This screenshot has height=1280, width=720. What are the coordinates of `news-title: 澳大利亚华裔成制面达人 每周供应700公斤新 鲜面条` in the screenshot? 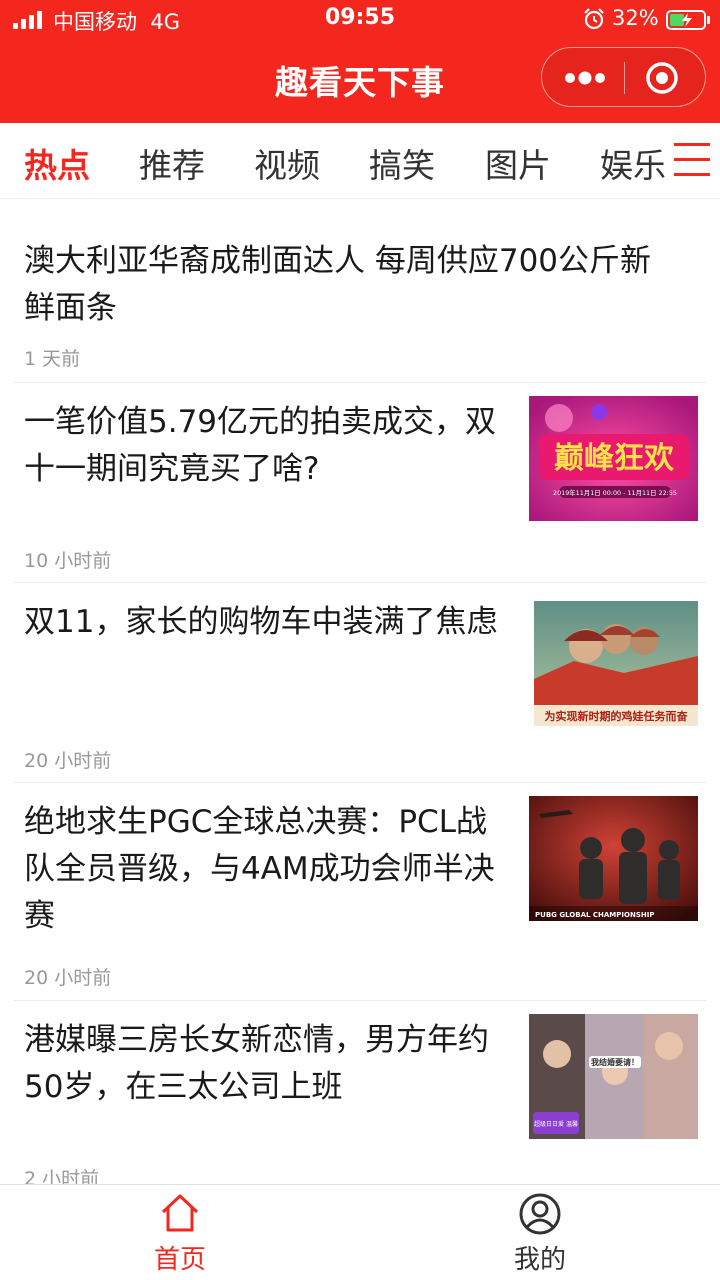 It's located at (338, 284).